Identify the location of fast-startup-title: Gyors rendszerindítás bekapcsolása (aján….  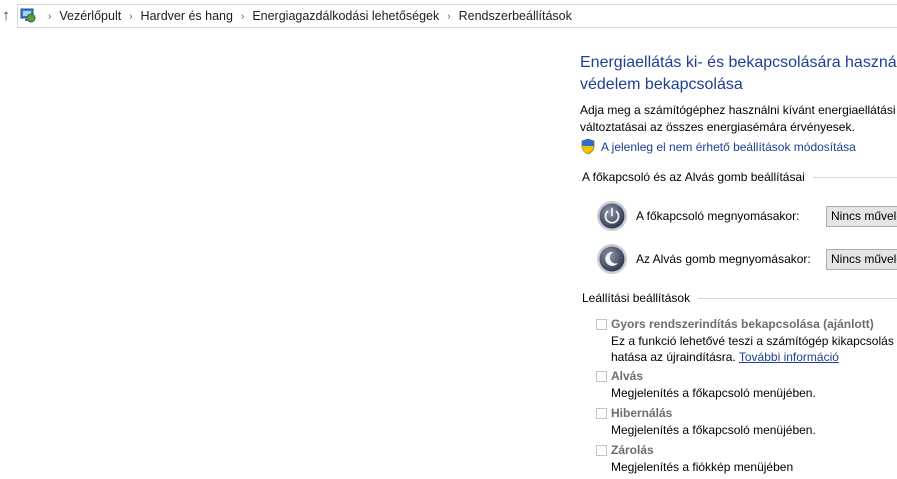
(742, 324).